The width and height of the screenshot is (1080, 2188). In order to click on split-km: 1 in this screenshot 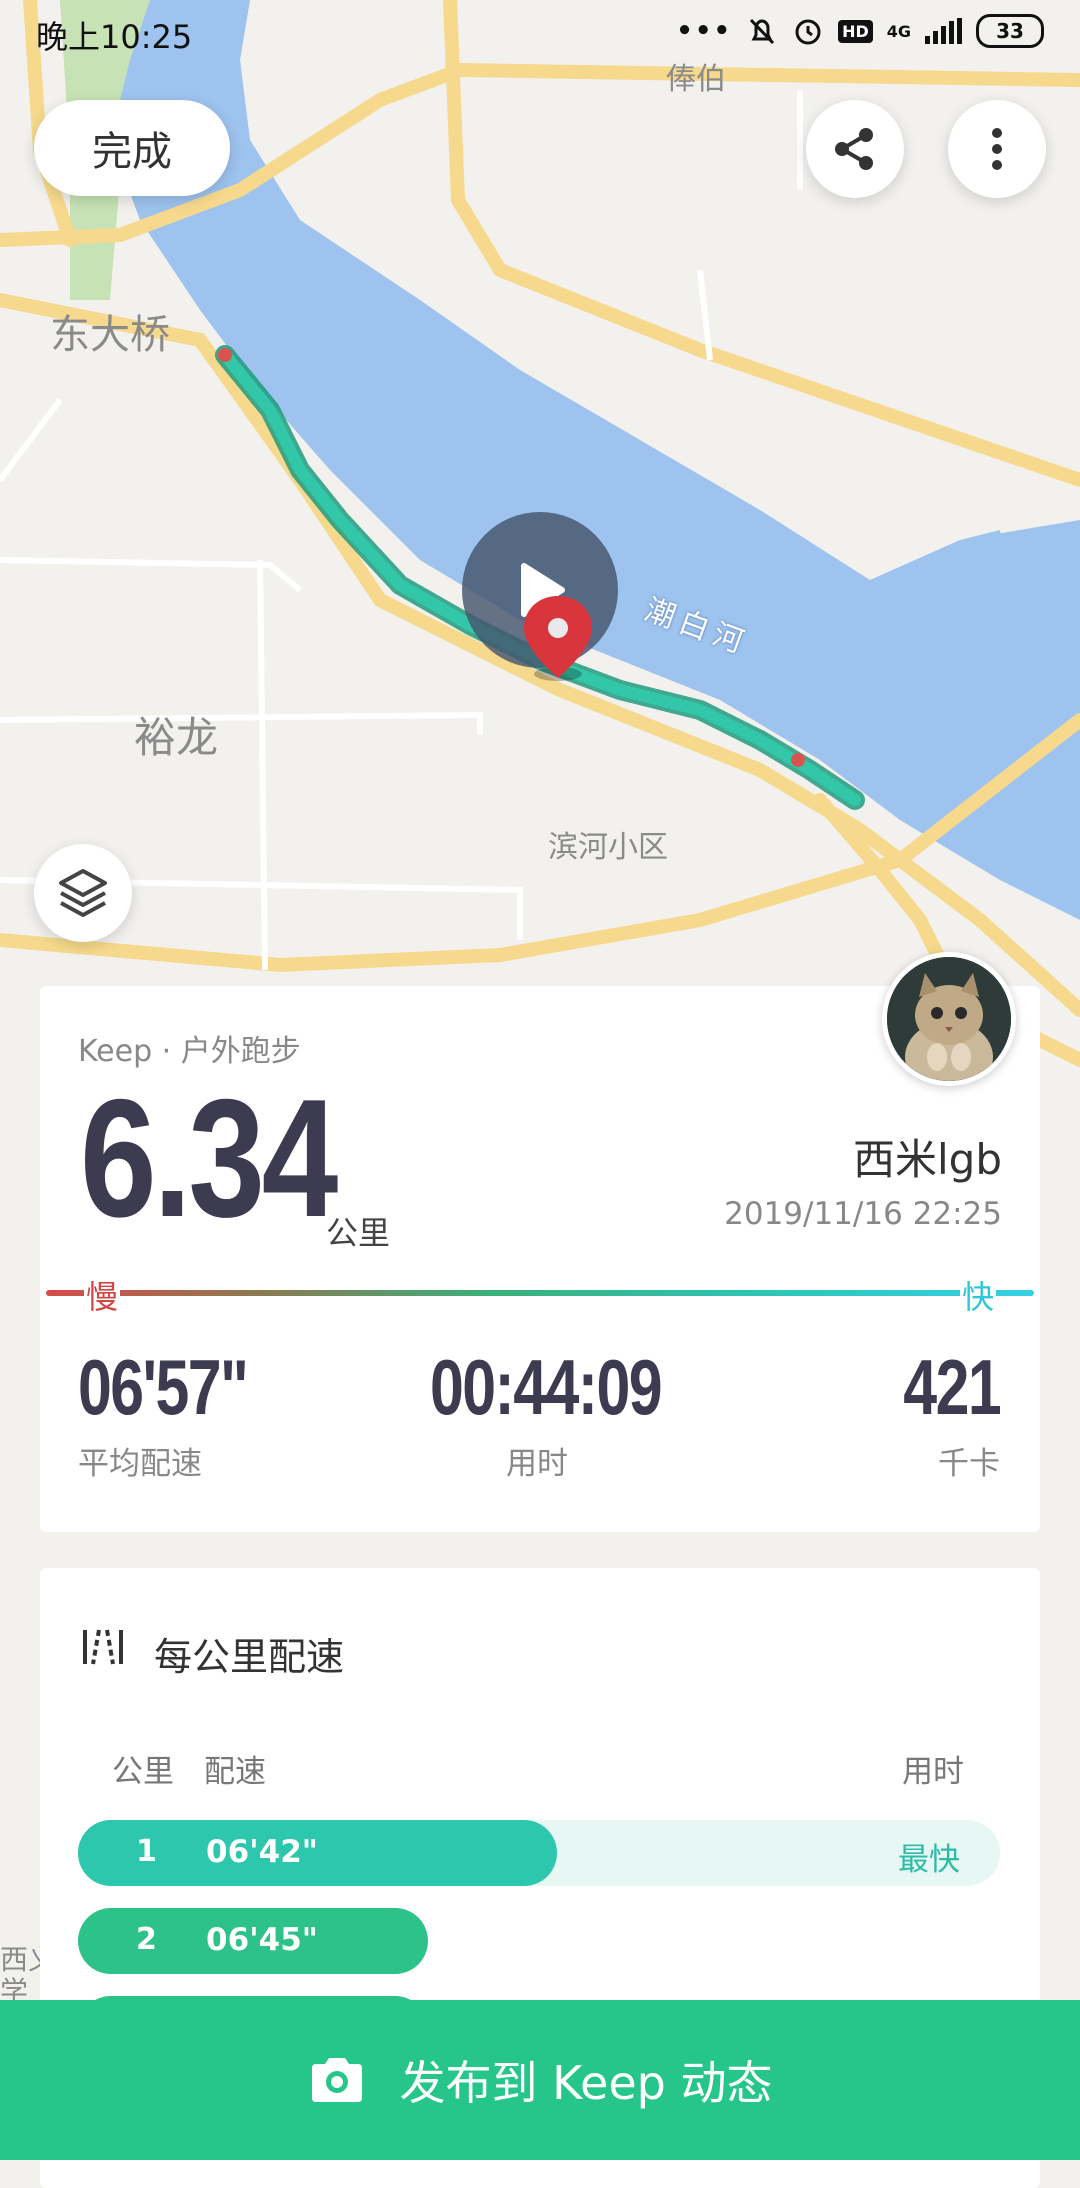, I will do `click(146, 1851)`.